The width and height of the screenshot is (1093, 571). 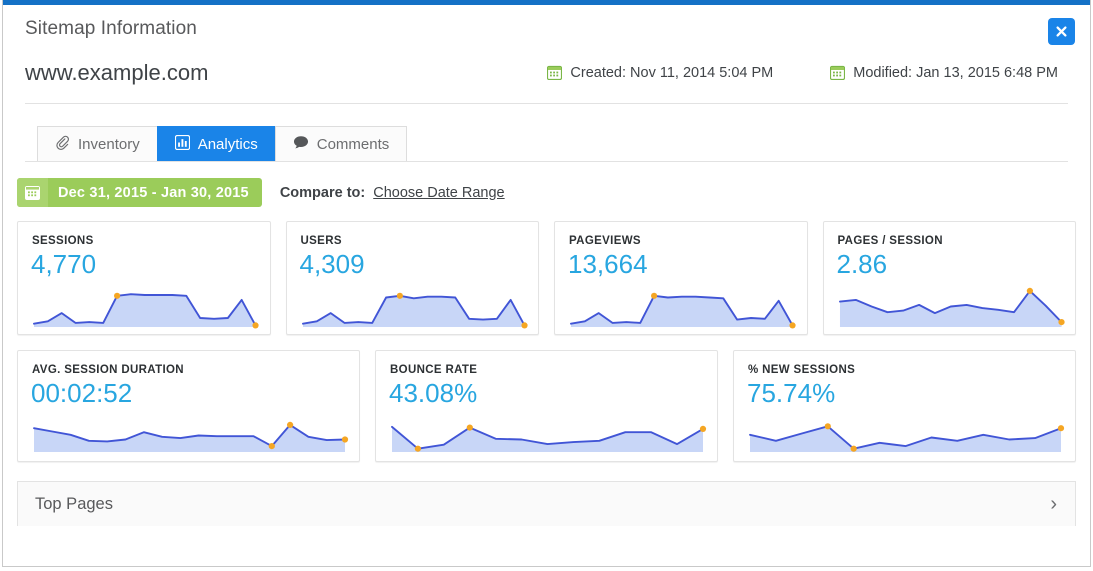 What do you see at coordinates (153, 192) in the screenshot?
I see `date-range-label: Dec 31, 2015 - Jan 30, 2015` at bounding box center [153, 192].